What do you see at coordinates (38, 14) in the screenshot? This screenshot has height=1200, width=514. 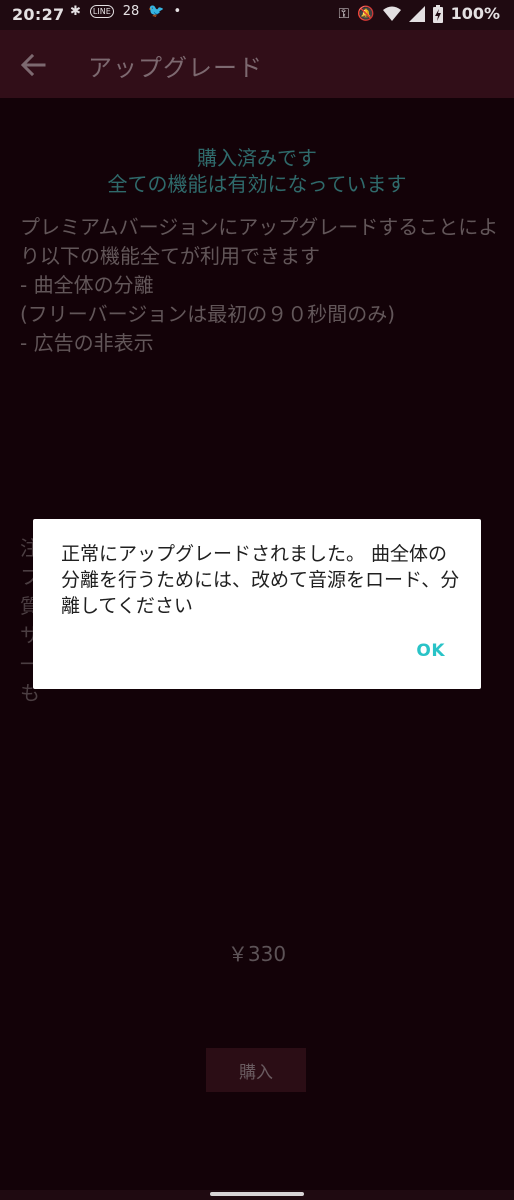 I see `status-time: 20:27` at bounding box center [38, 14].